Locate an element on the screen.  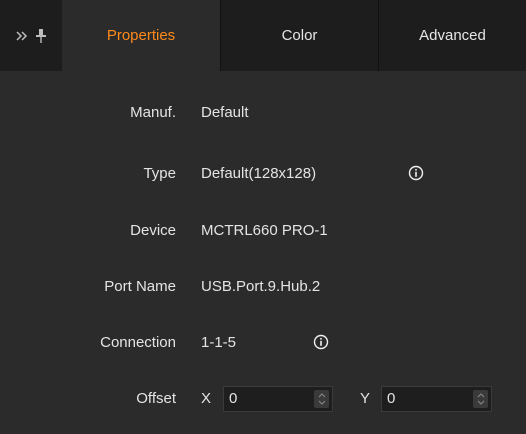
tab-advanced: Advanced is located at coordinates (452, 35).